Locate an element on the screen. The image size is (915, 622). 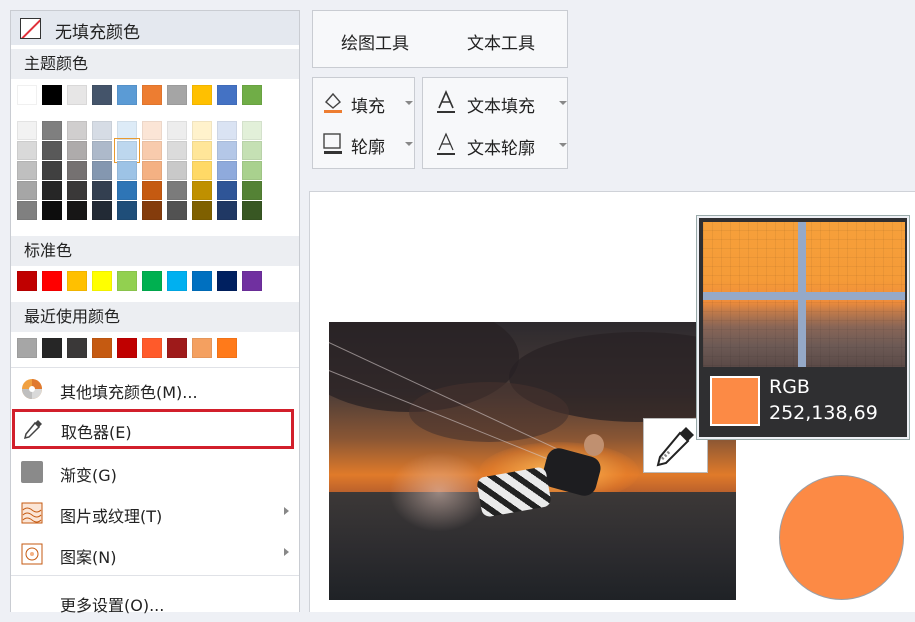
outline-button: 轮廓 is located at coordinates (367, 143).